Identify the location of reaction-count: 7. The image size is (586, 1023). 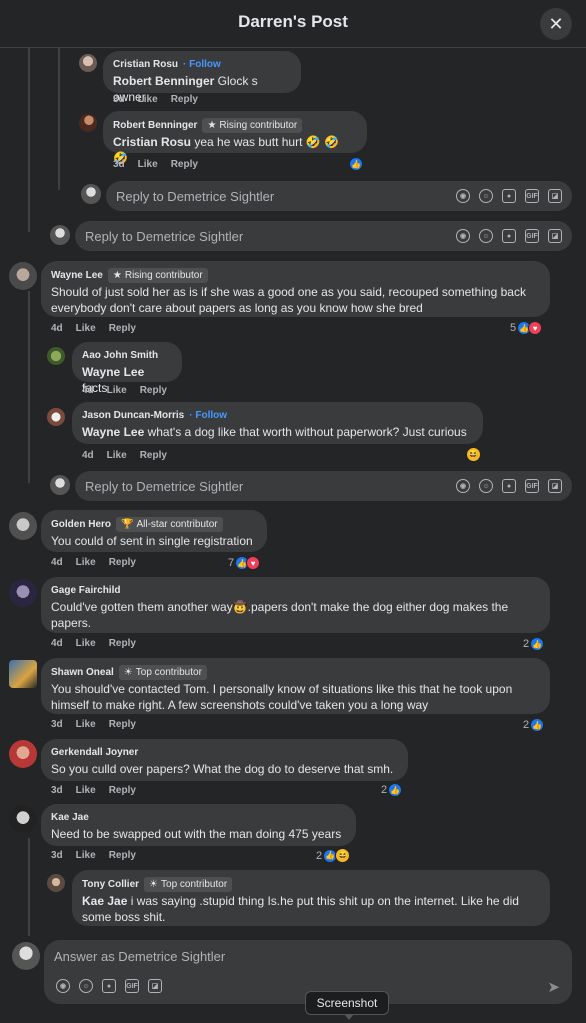
(231, 563).